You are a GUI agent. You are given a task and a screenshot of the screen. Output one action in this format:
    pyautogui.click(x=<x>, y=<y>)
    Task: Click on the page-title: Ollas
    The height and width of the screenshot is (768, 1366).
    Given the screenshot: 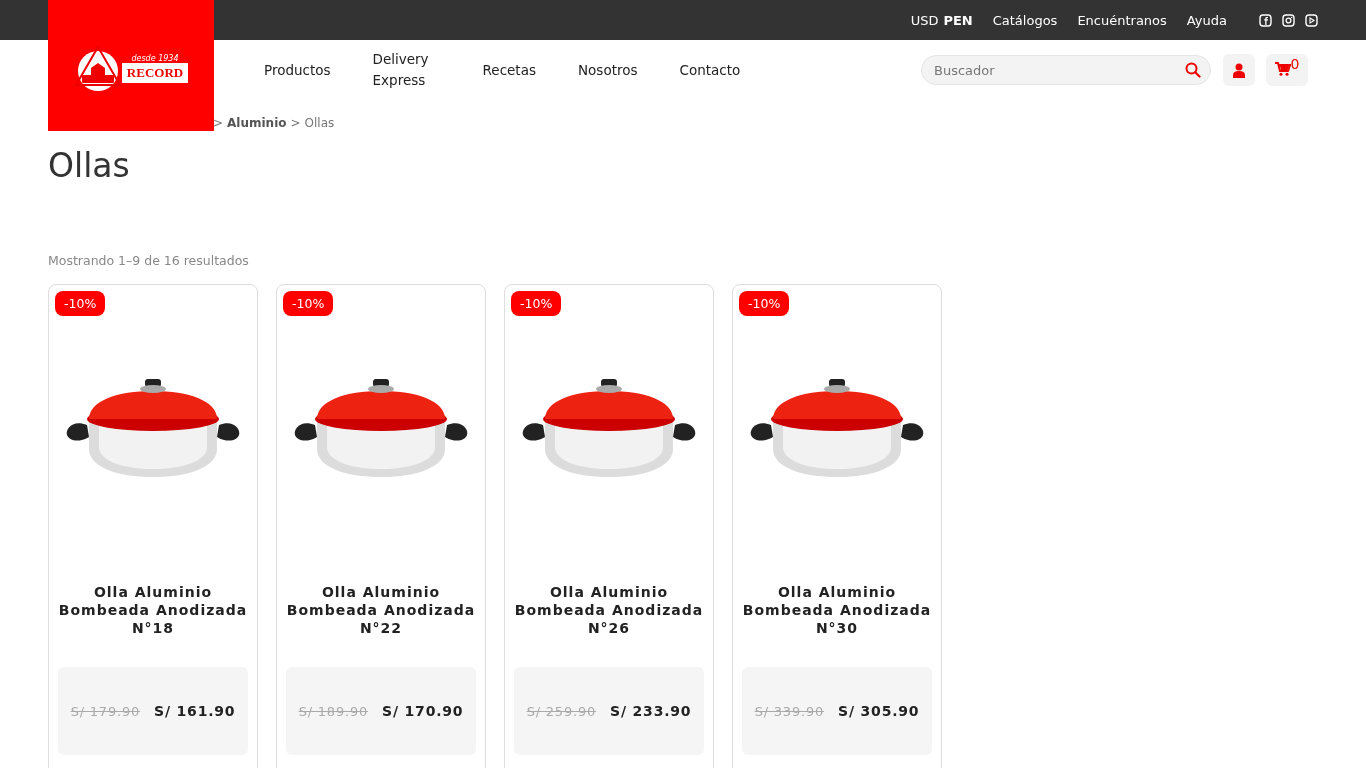 What is the action you would take?
    pyautogui.click(x=89, y=165)
    